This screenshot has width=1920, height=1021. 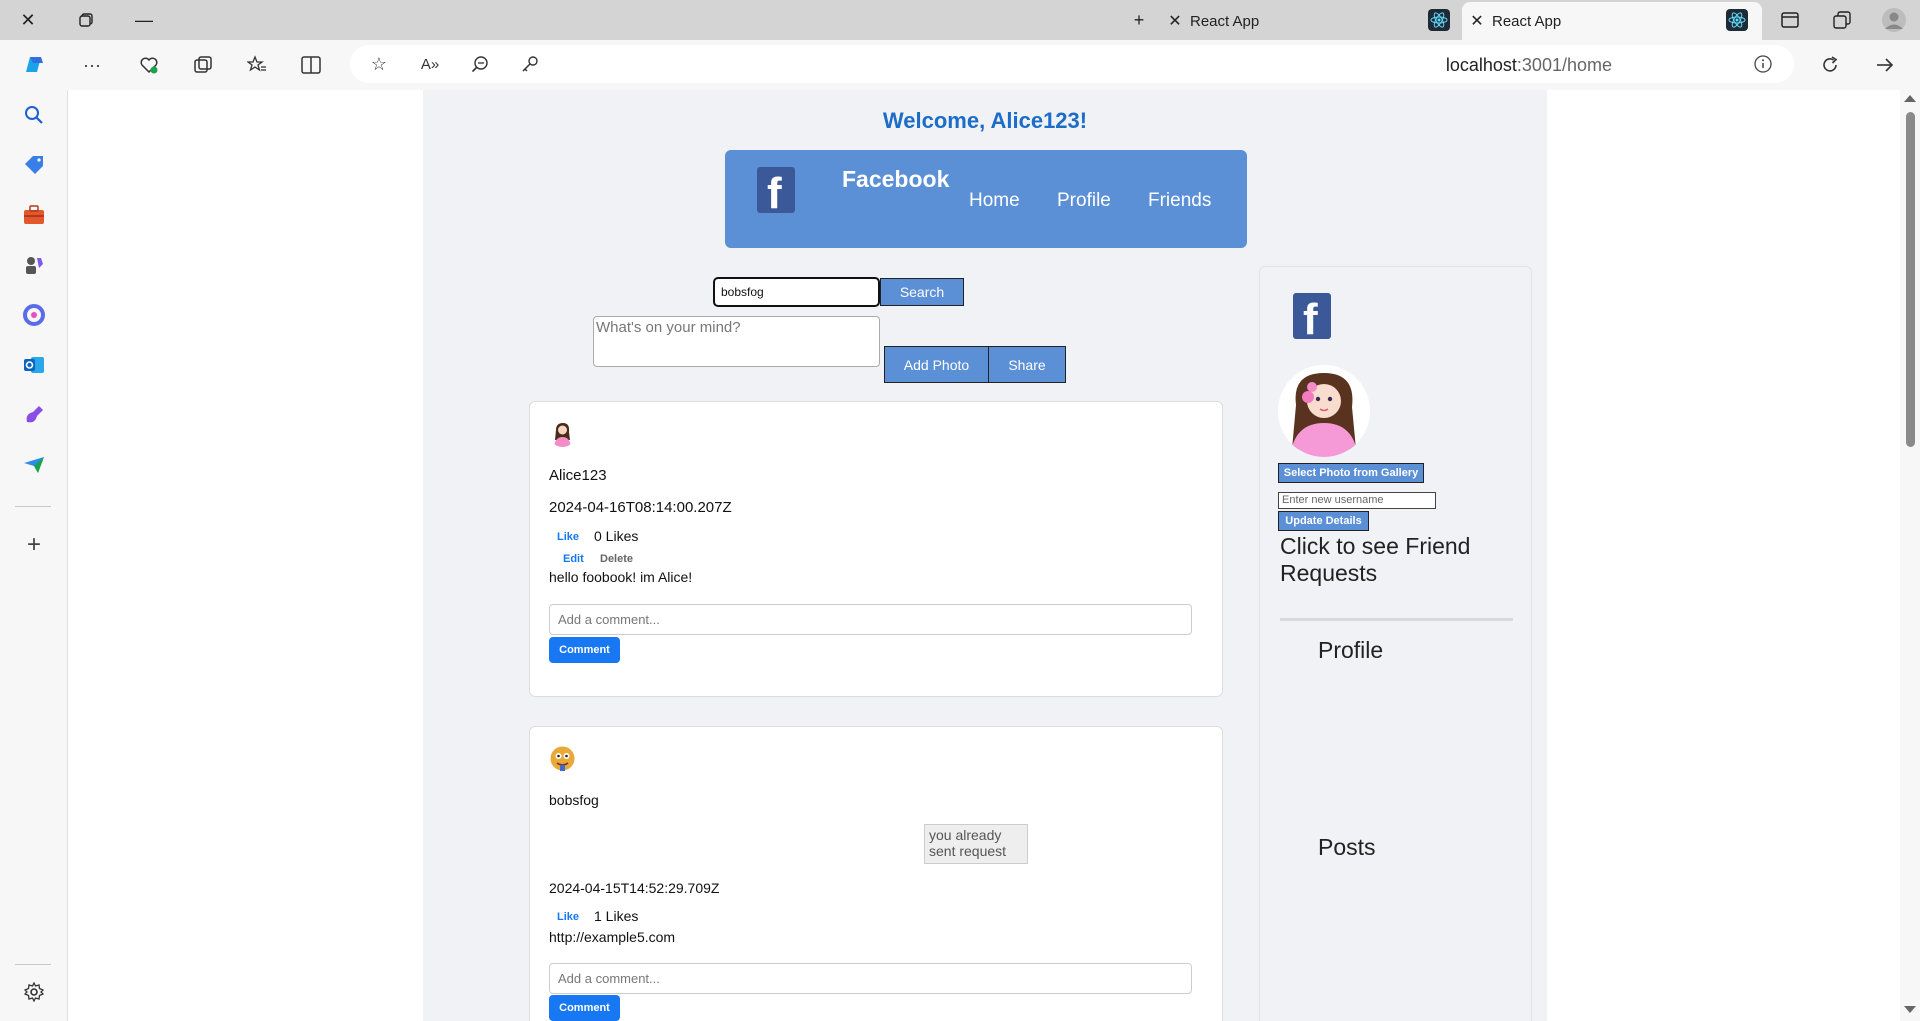 I want to click on page-scrollbar, so click(x=1910, y=555).